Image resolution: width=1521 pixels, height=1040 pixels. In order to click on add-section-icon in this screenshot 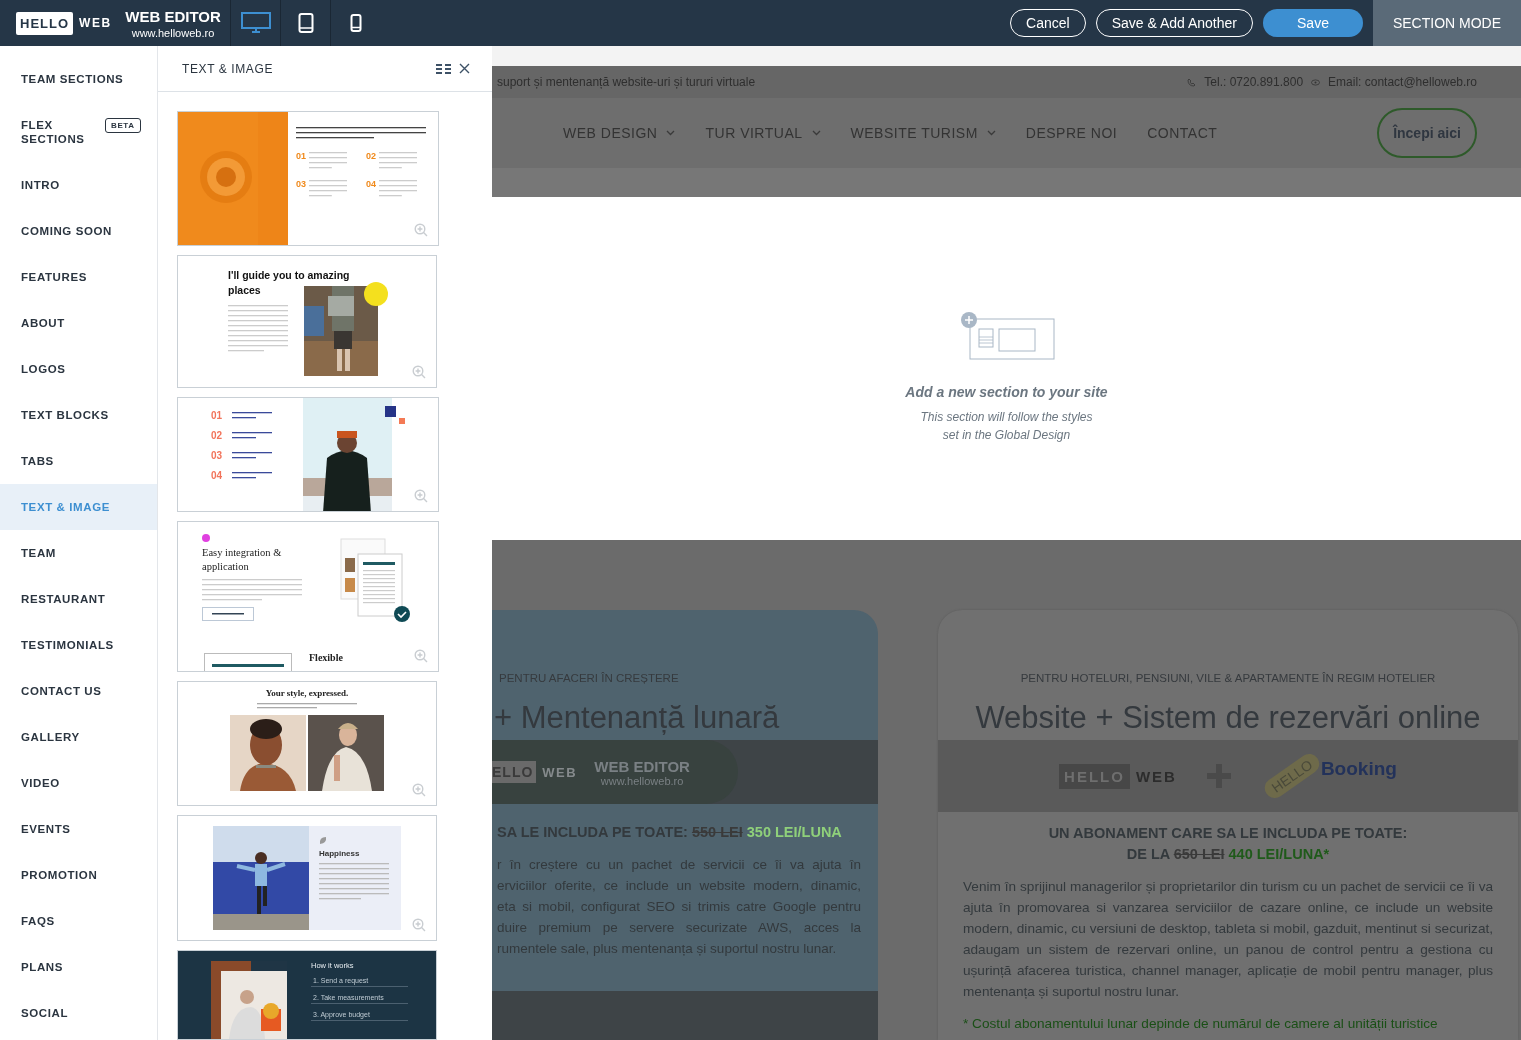, I will do `click(1006, 336)`.